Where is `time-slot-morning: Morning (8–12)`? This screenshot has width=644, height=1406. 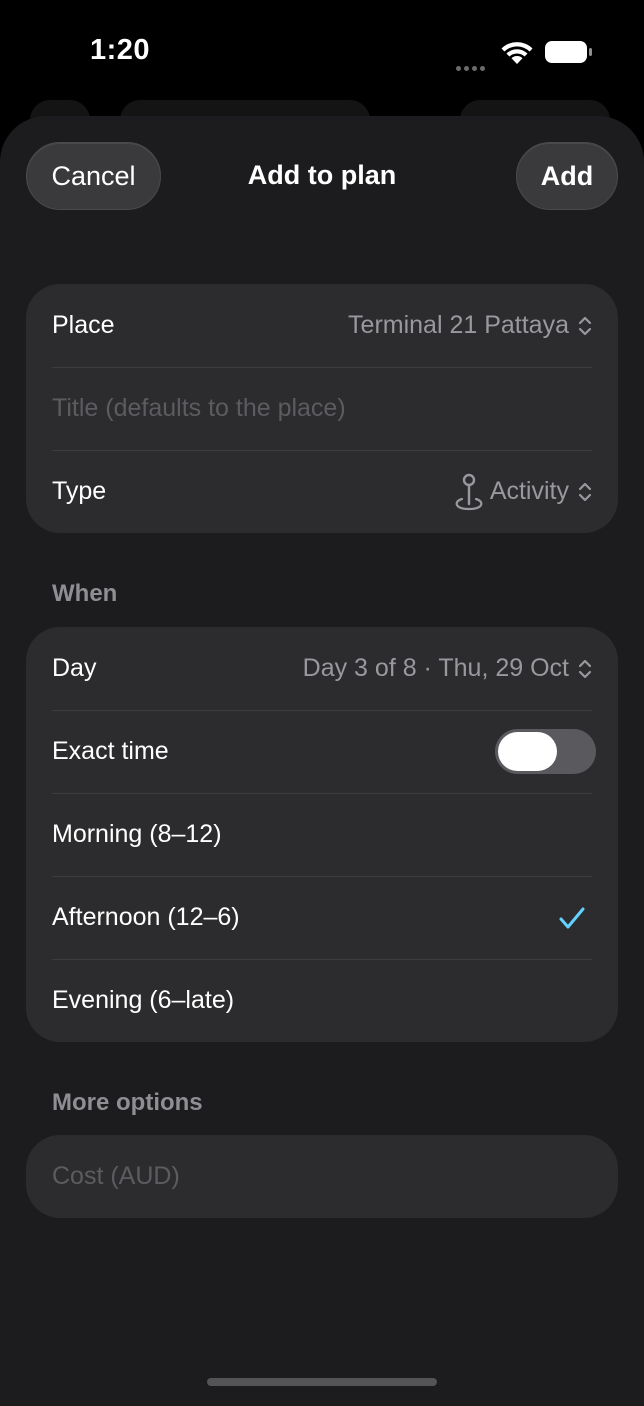
time-slot-morning: Morning (8–12) is located at coordinates (322, 834).